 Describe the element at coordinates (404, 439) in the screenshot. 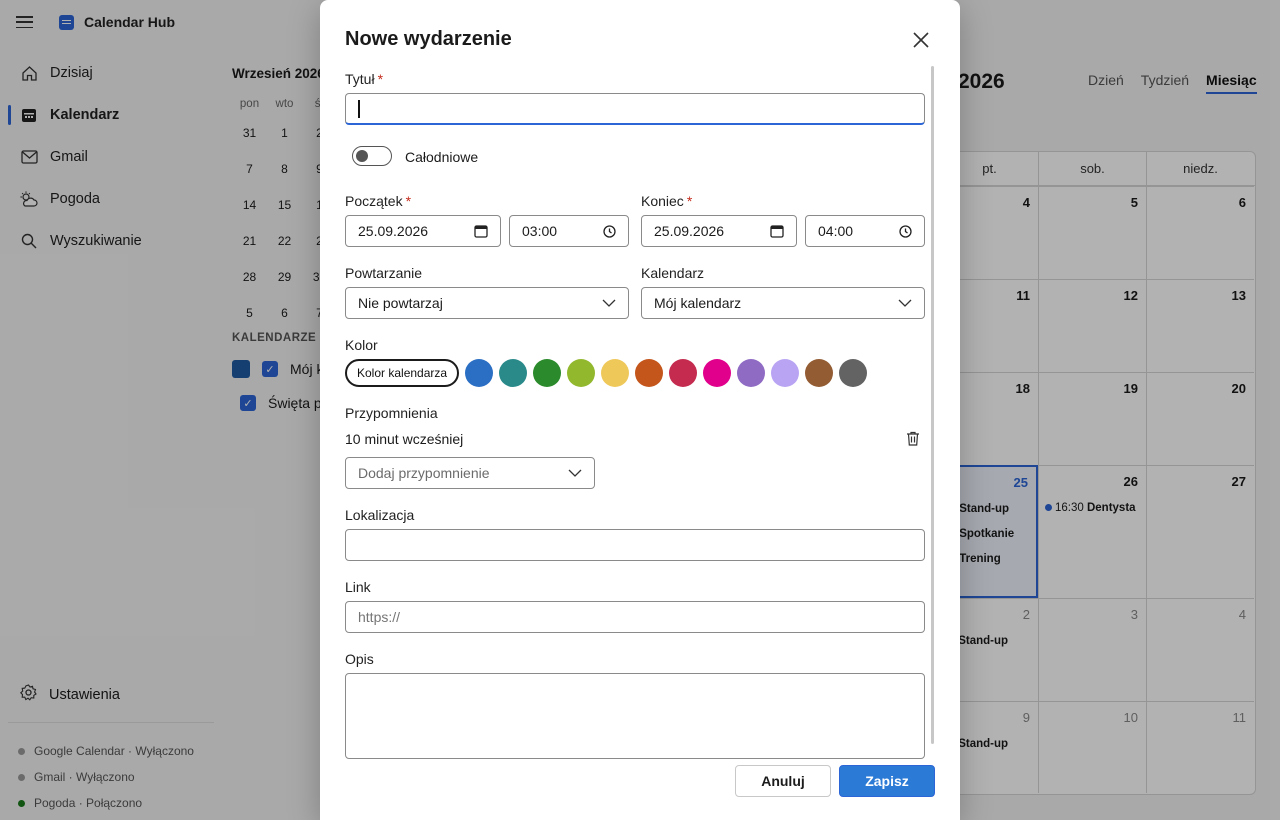

I see `reminder-item: 10 minut wcześniej` at that location.